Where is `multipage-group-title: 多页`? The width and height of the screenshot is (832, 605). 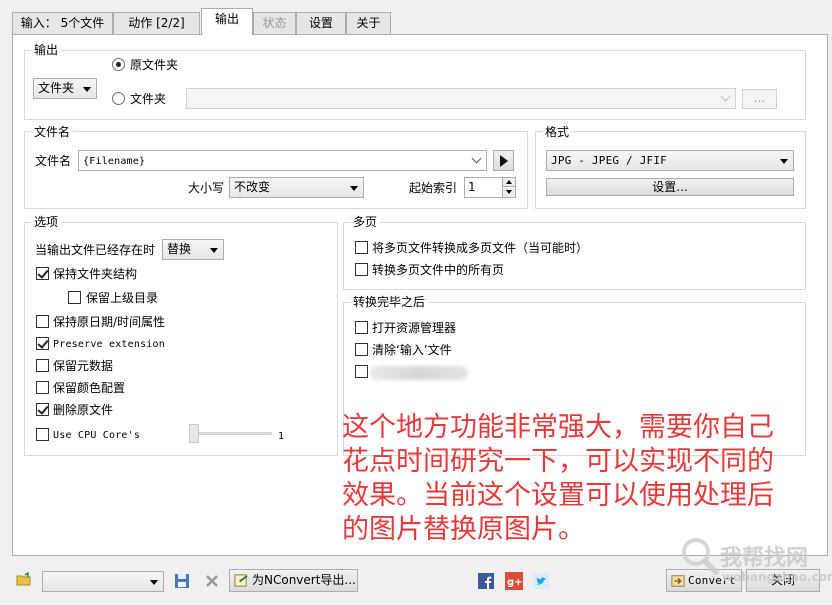 multipage-group-title: 多页 is located at coordinates (365, 222).